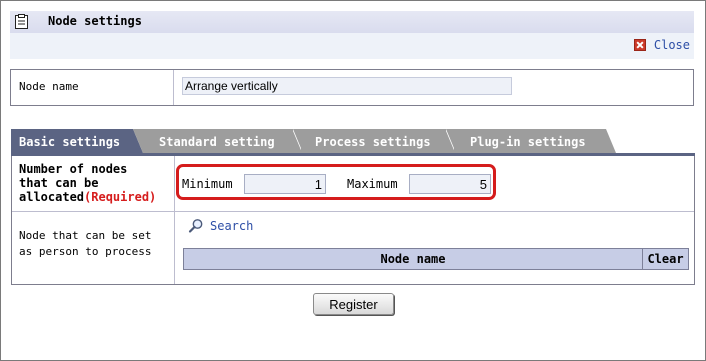 The height and width of the screenshot is (361, 706). What do you see at coordinates (95, 21) in the screenshot?
I see `dialog-title: Node settings` at bounding box center [95, 21].